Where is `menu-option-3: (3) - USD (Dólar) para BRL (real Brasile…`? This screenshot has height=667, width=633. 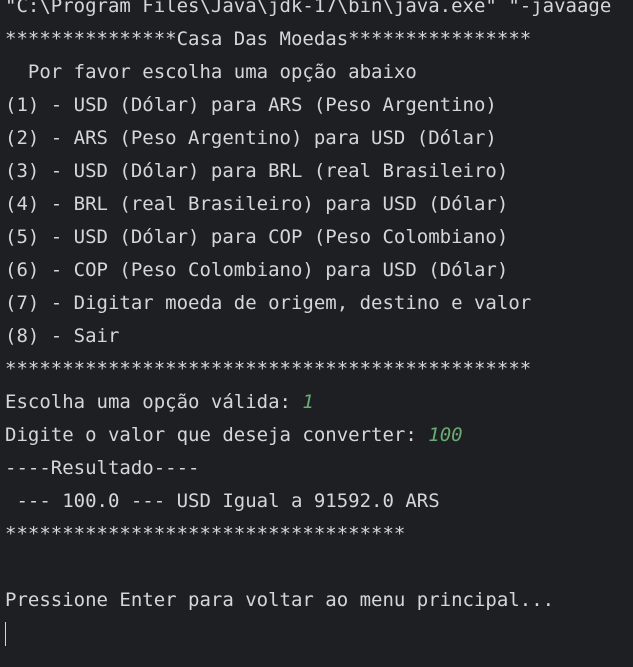 menu-option-3: (3) - USD (Dólar) para BRL (real Brasile… is located at coordinates (257, 171).